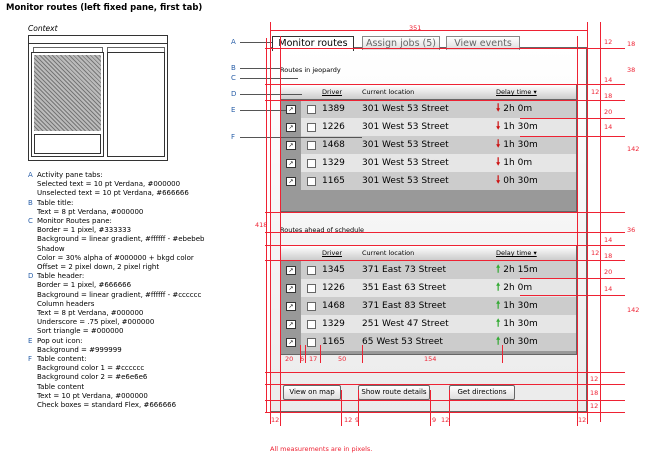  Describe the element at coordinates (594, 379) in the screenshot. I see `dim-12c: 12` at that location.